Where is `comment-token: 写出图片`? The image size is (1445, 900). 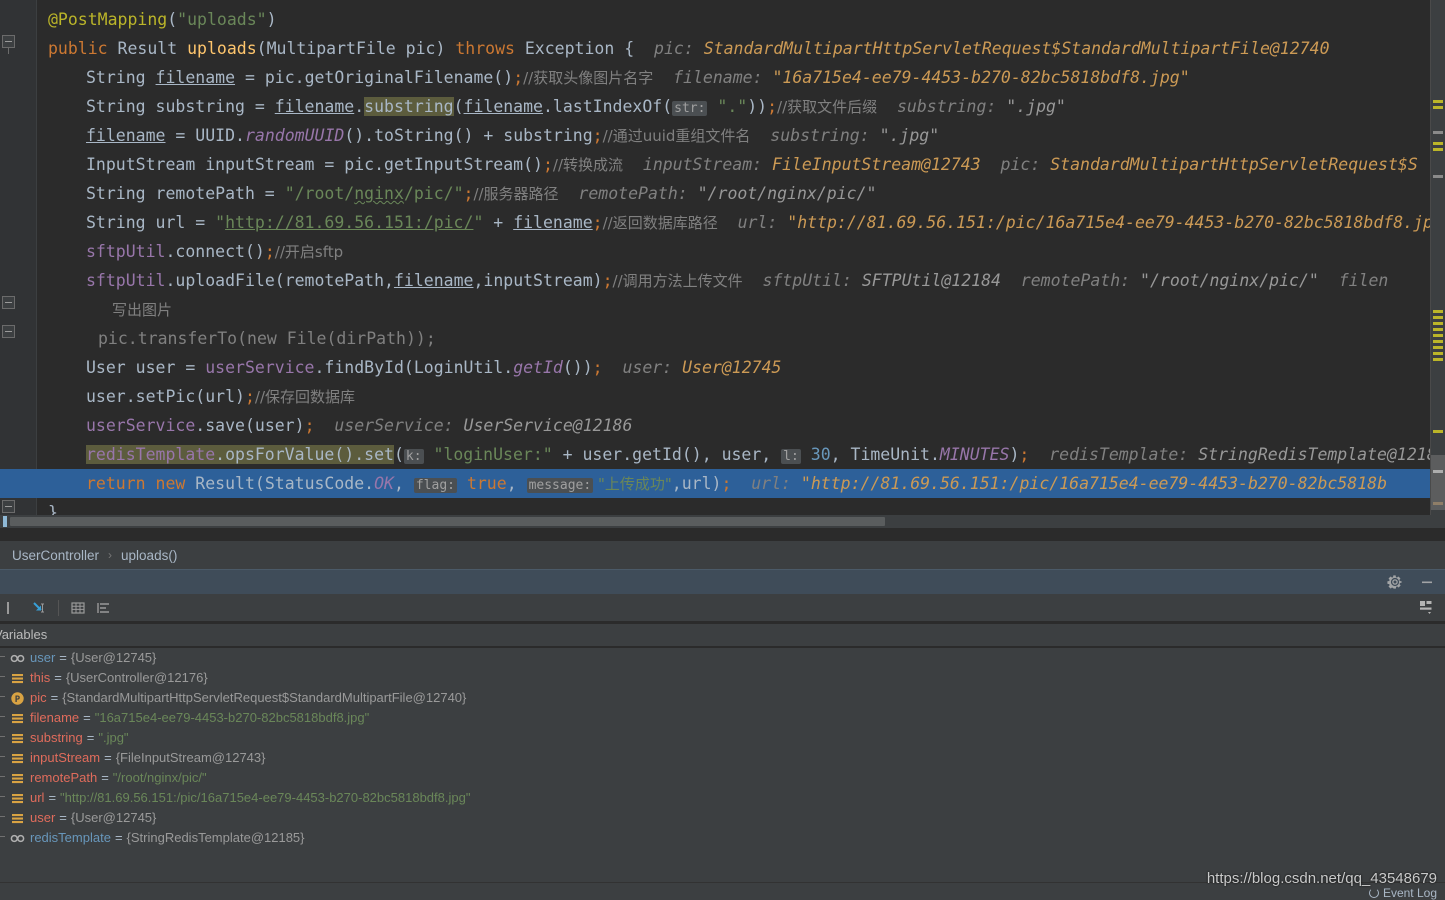 comment-token: 写出图片 is located at coordinates (142, 310).